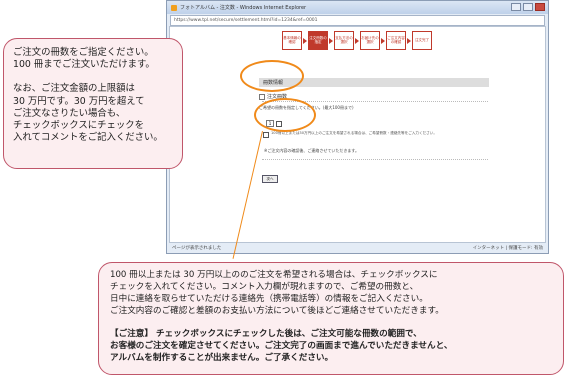  Describe the element at coordinates (262, 96) in the screenshot. I see `bullet-icon` at that location.